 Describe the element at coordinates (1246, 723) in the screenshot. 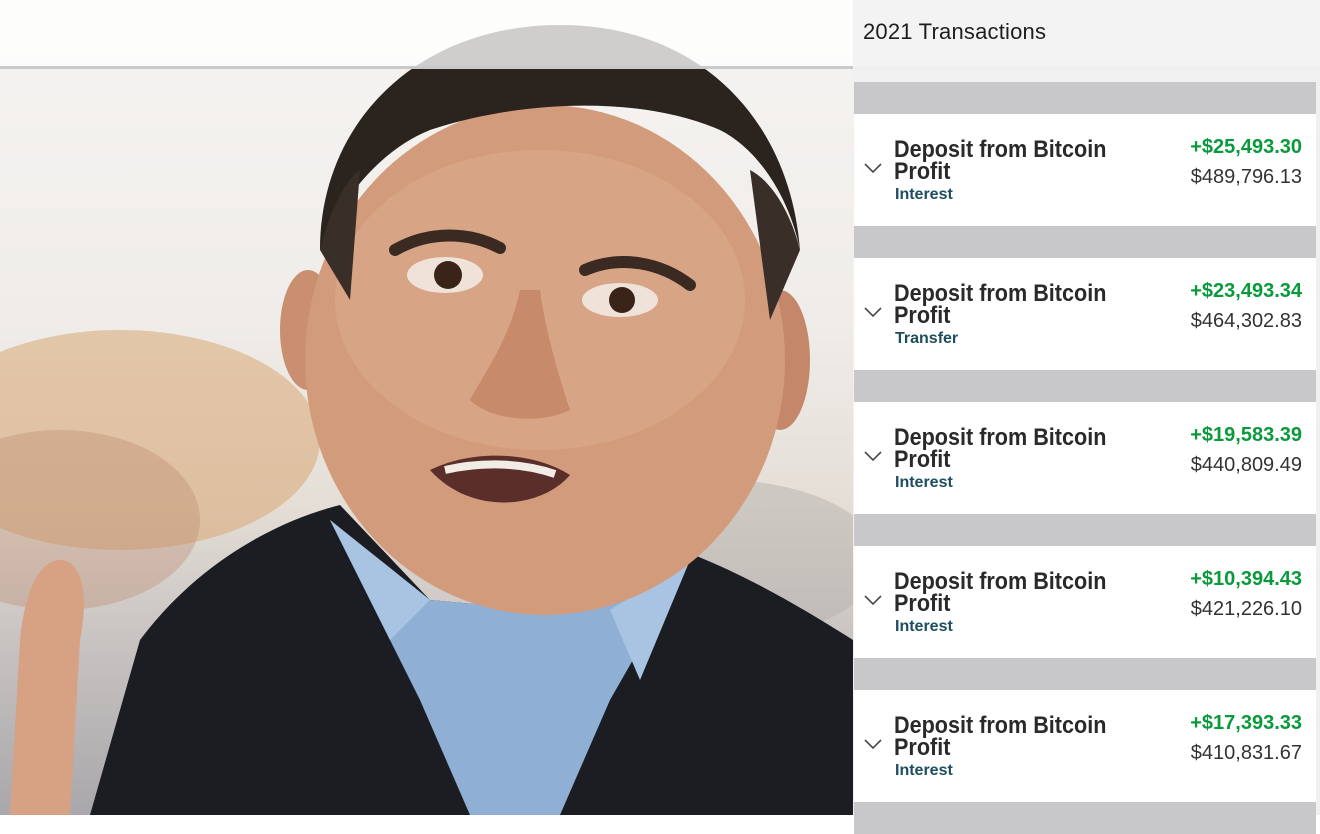

I see `transaction-amount: +$17,393.33` at that location.